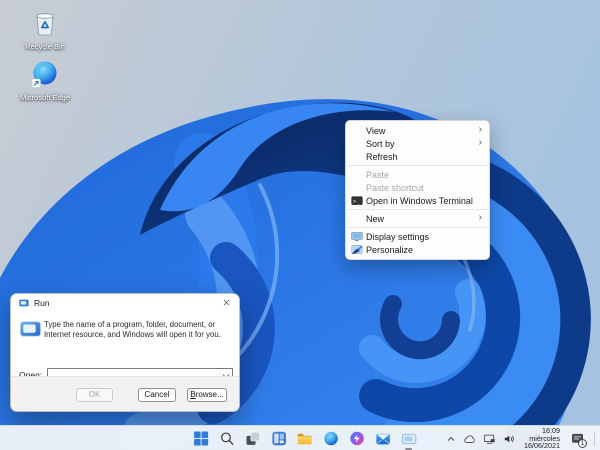 The image size is (600, 450). I want to click on search-button, so click(227, 439).